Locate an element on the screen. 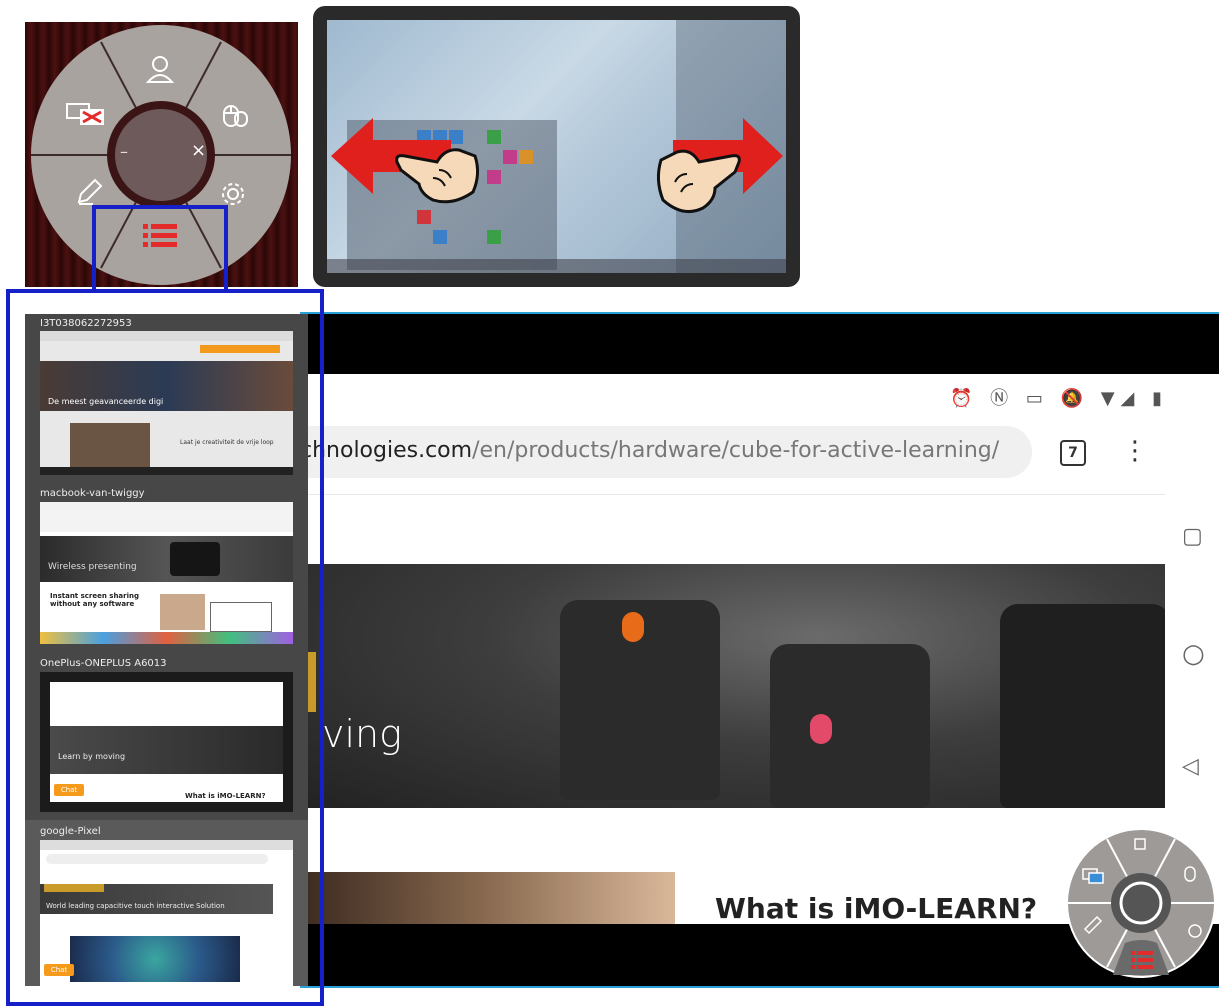 The width and height of the screenshot is (1219, 1006). status-bar-icons: ⏰ Ⓝ ▭ 🔕 ▼◢ ▮ is located at coordinates (1059, 398).